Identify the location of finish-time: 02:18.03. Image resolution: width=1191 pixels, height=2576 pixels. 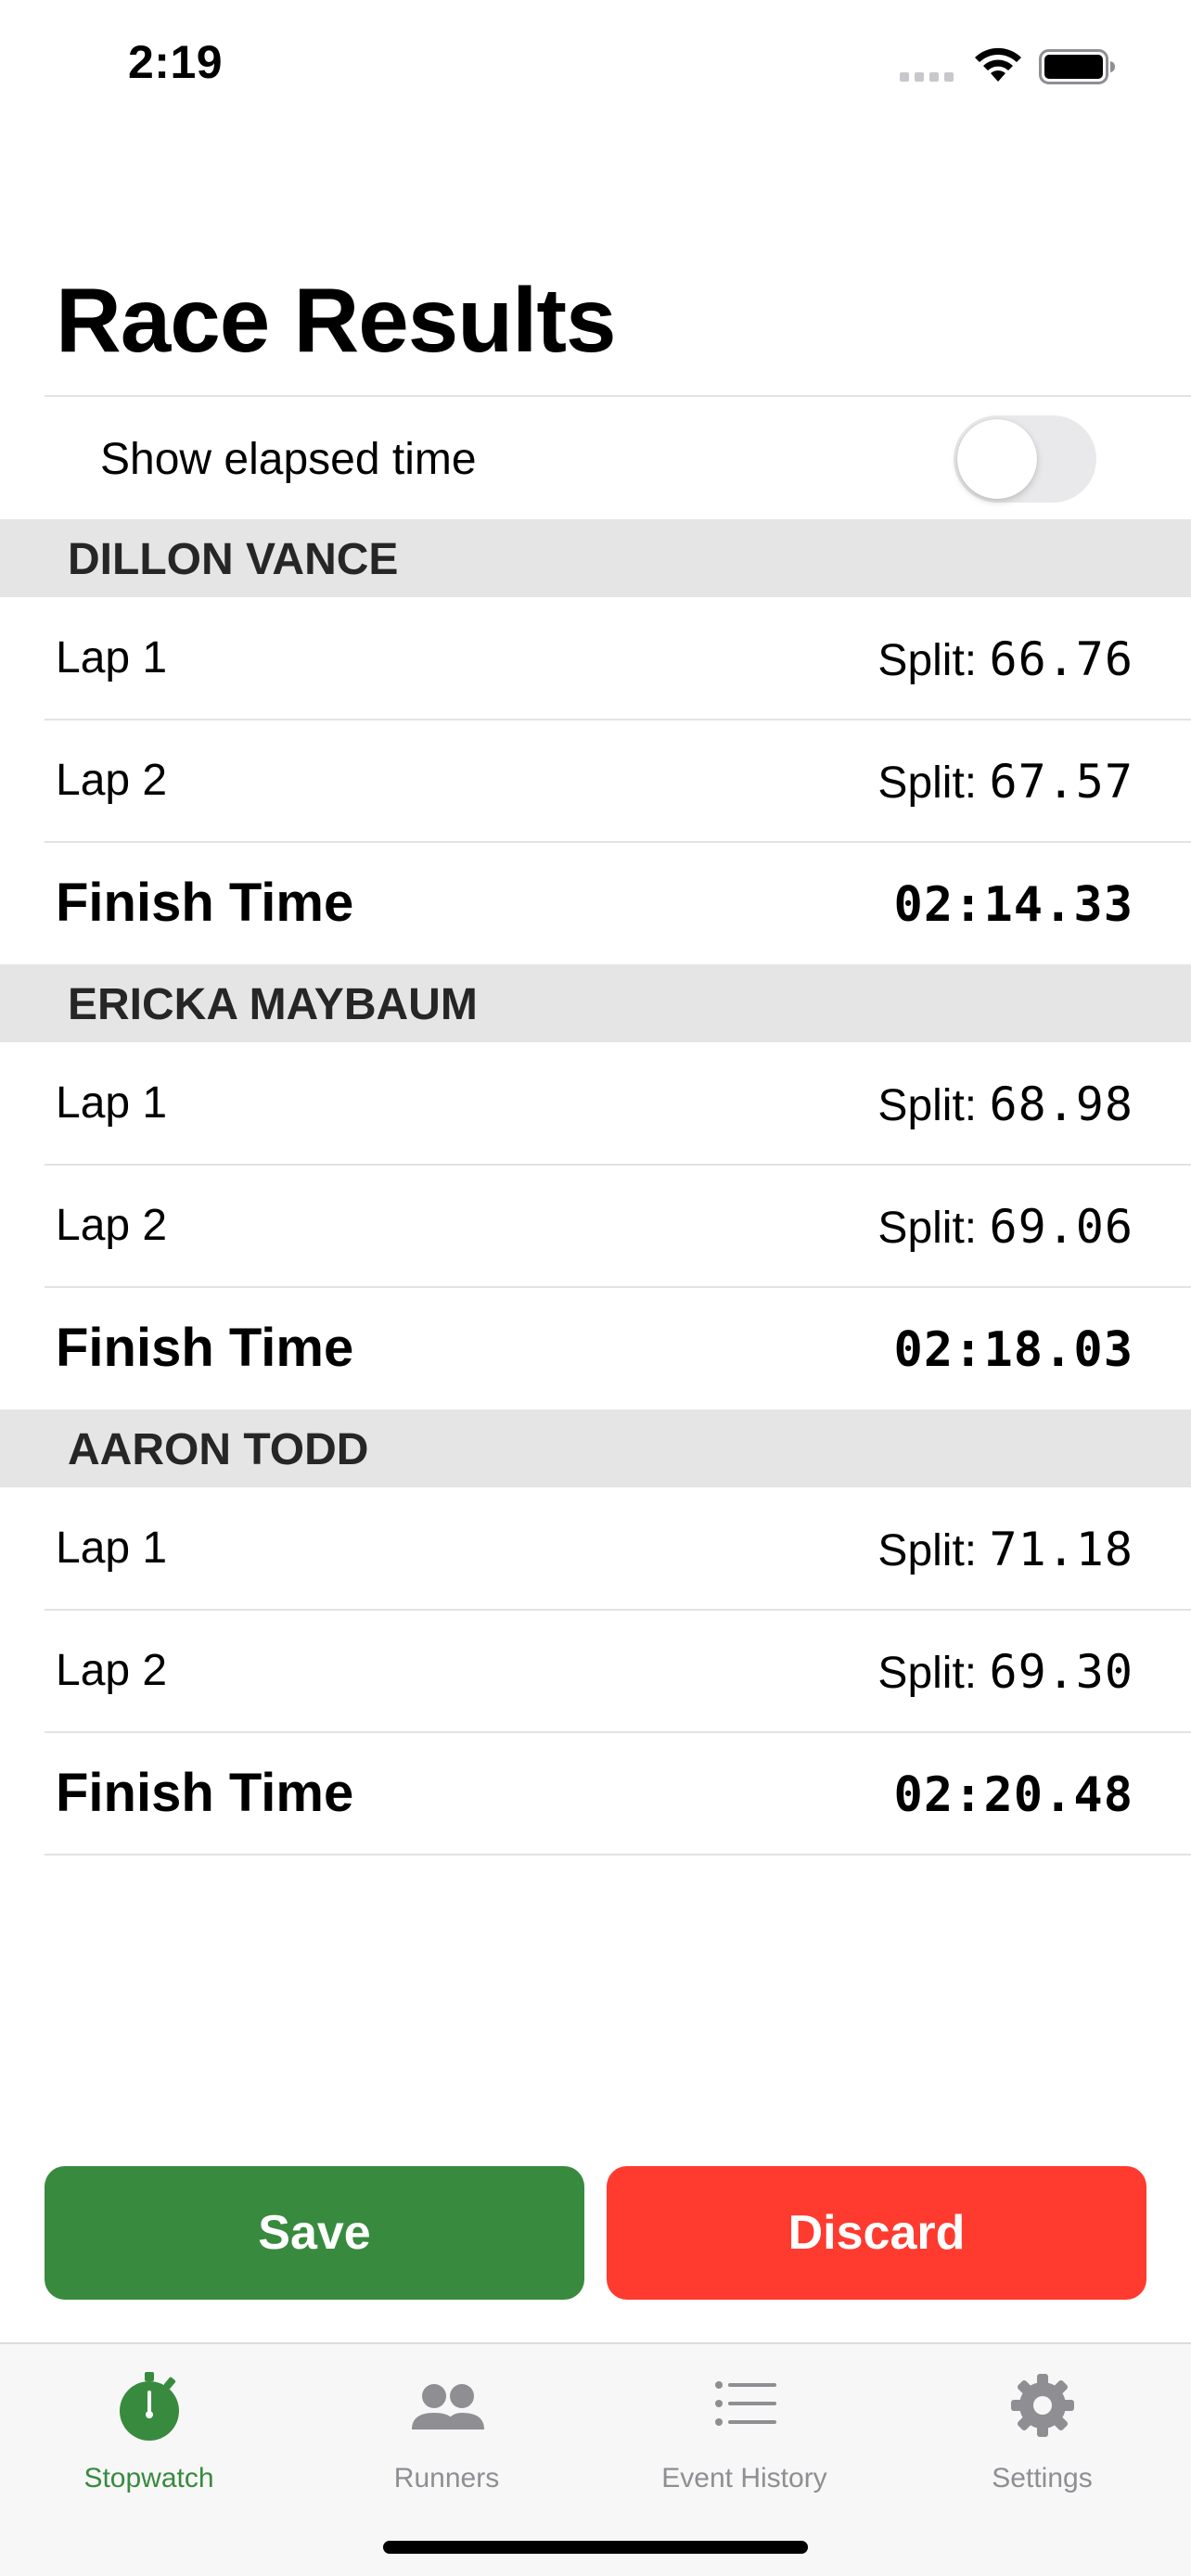
(1013, 1350).